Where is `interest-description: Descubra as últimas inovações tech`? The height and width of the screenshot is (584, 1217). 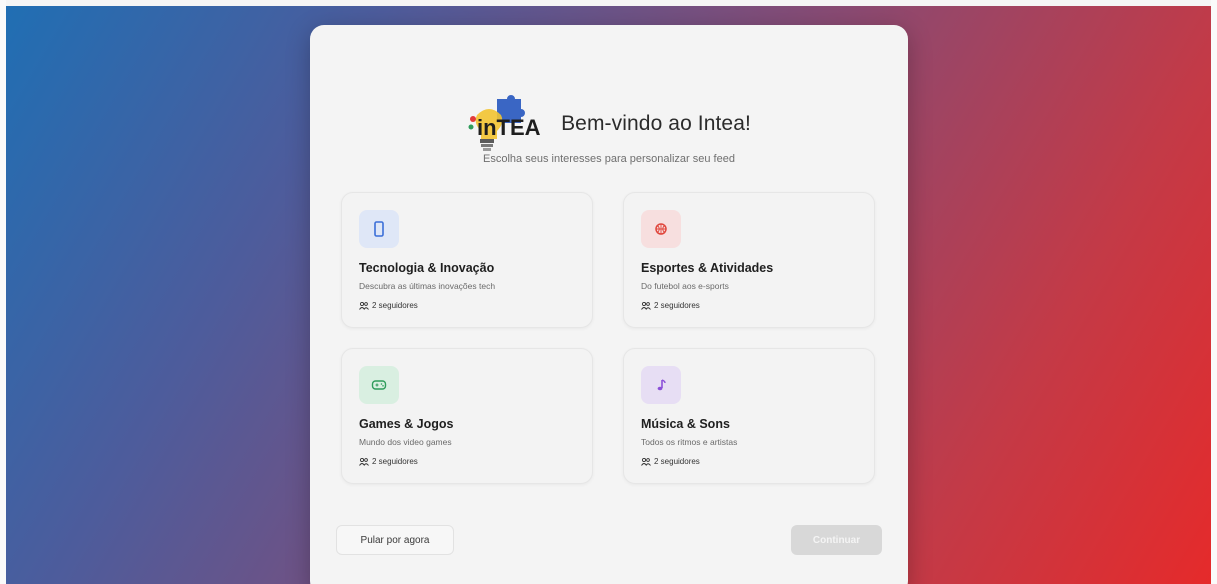
interest-description: Descubra as últimas inovações tech is located at coordinates (427, 286).